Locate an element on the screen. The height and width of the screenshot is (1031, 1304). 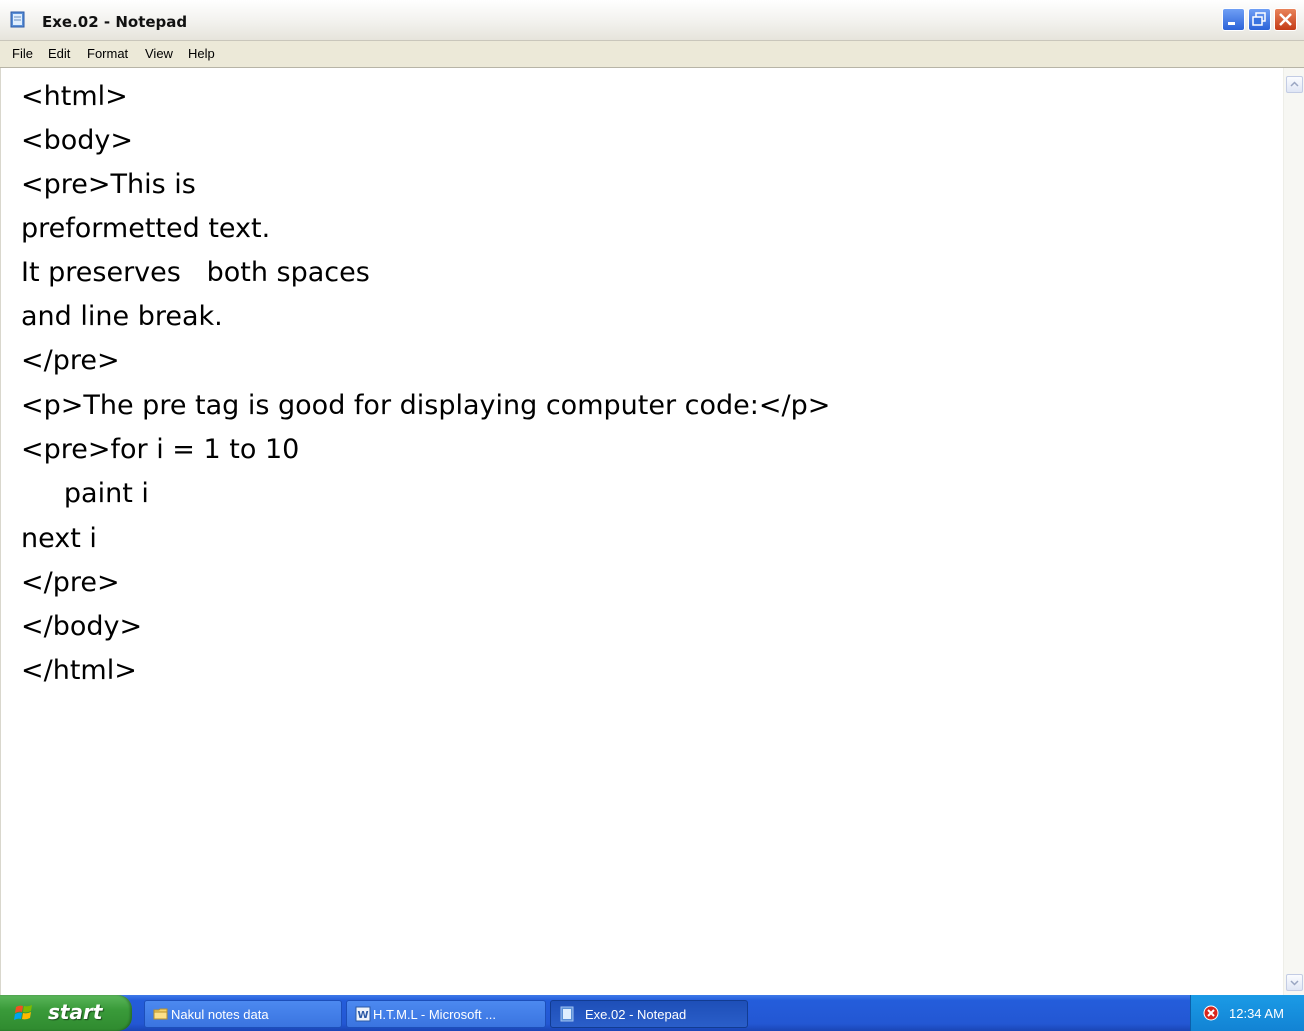
menu-file: File is located at coordinates (22, 53).